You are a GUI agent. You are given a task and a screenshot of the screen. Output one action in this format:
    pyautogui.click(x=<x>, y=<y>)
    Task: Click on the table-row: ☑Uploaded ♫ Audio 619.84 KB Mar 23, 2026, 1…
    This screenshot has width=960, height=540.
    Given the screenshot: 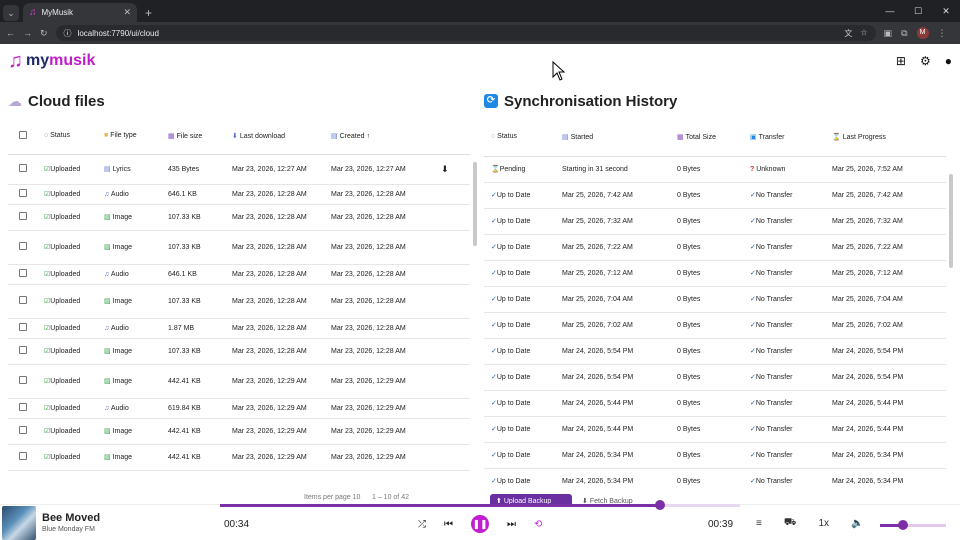 What is the action you would take?
    pyautogui.click(x=239, y=408)
    